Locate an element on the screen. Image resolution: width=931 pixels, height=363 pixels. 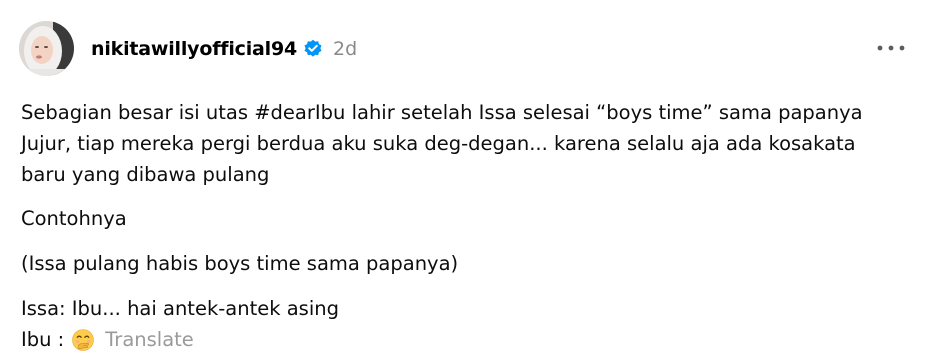
post-paragraph: Contohnya is located at coordinates (74, 218).